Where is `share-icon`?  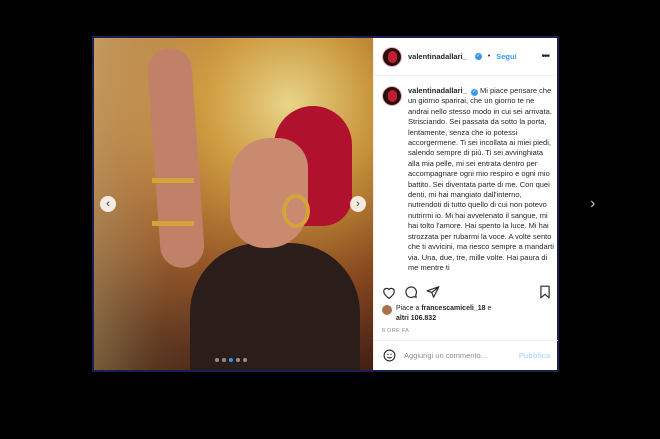 share-icon is located at coordinates (433, 292).